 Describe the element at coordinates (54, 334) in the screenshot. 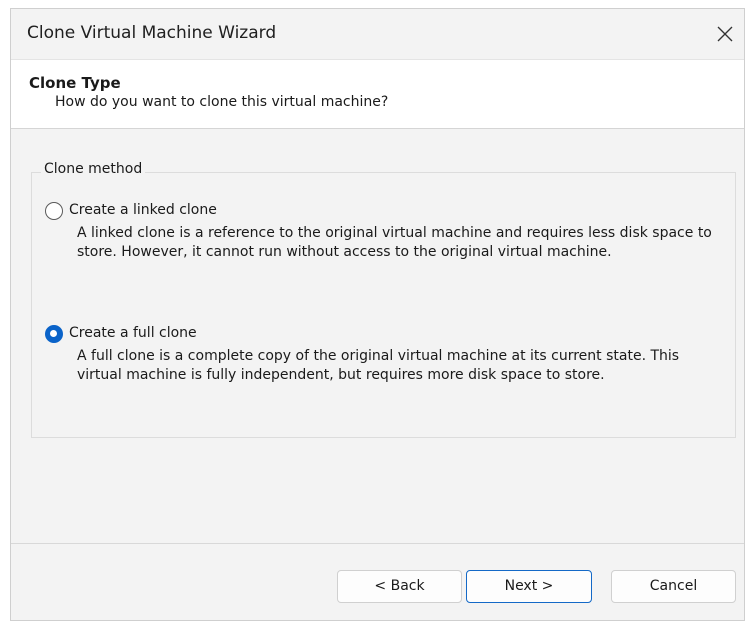

I see `full-clone-radio` at that location.